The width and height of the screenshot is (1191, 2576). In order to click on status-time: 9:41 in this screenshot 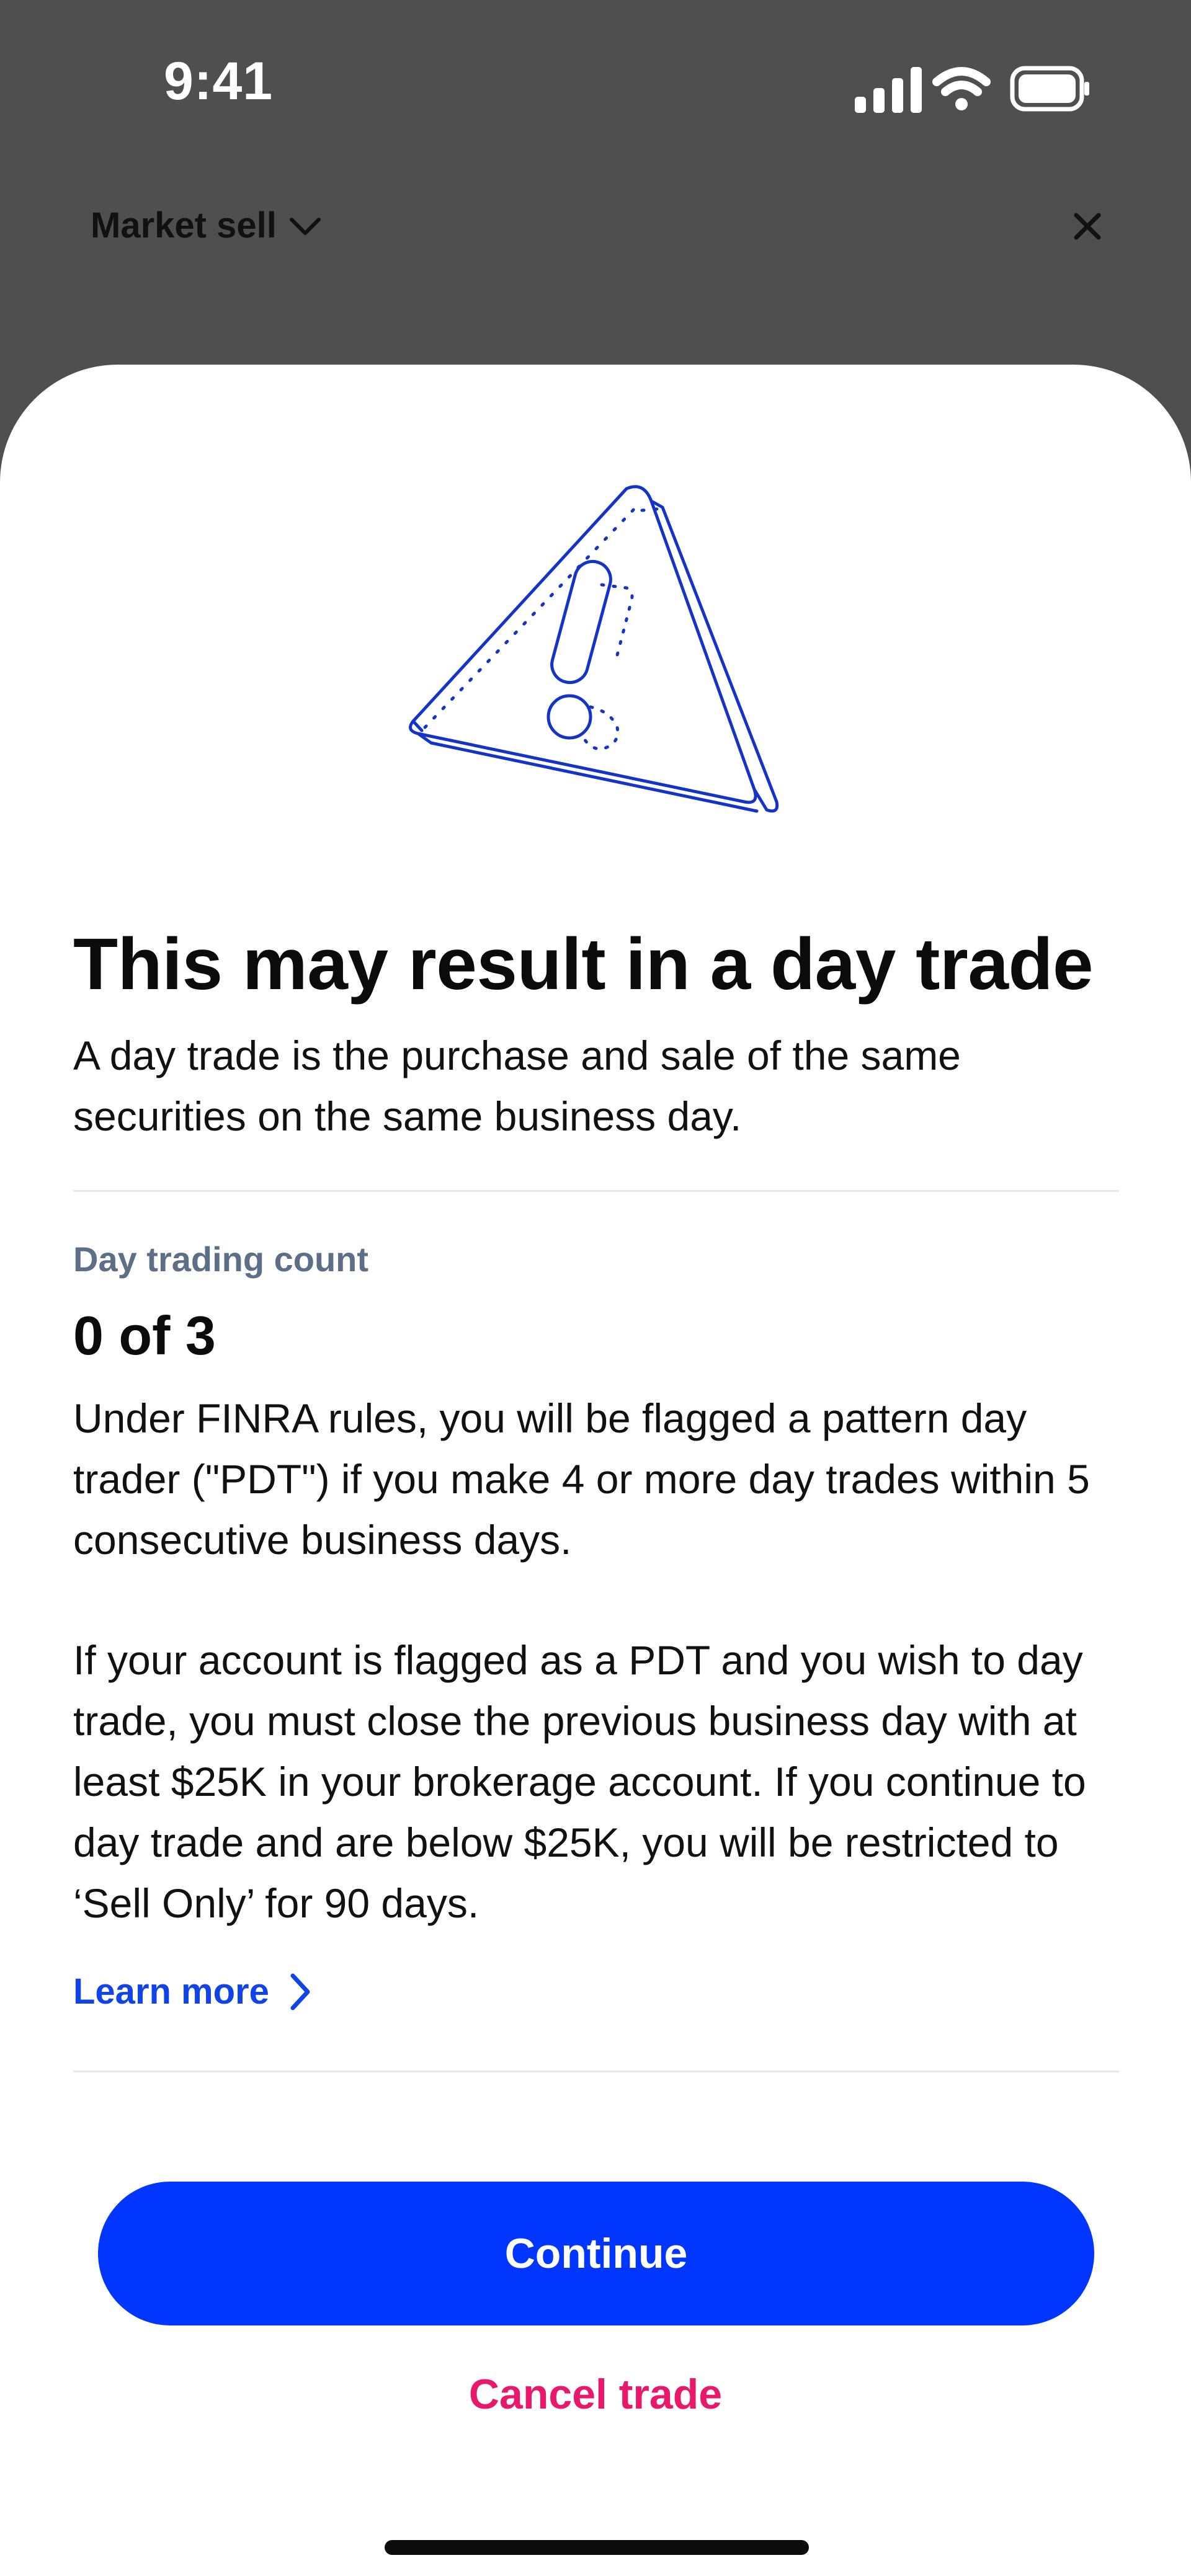, I will do `click(219, 81)`.